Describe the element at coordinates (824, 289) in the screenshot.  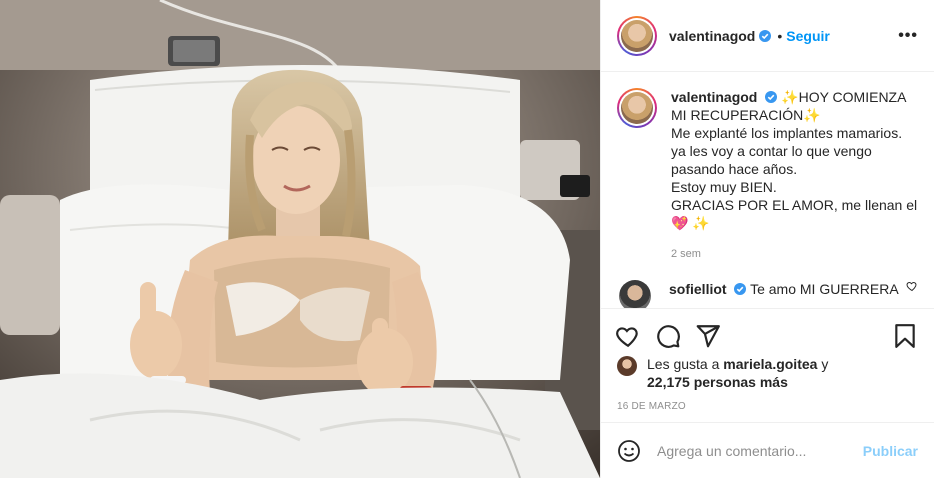
I see `comment-body: Te amo MI GUERRERA` at that location.